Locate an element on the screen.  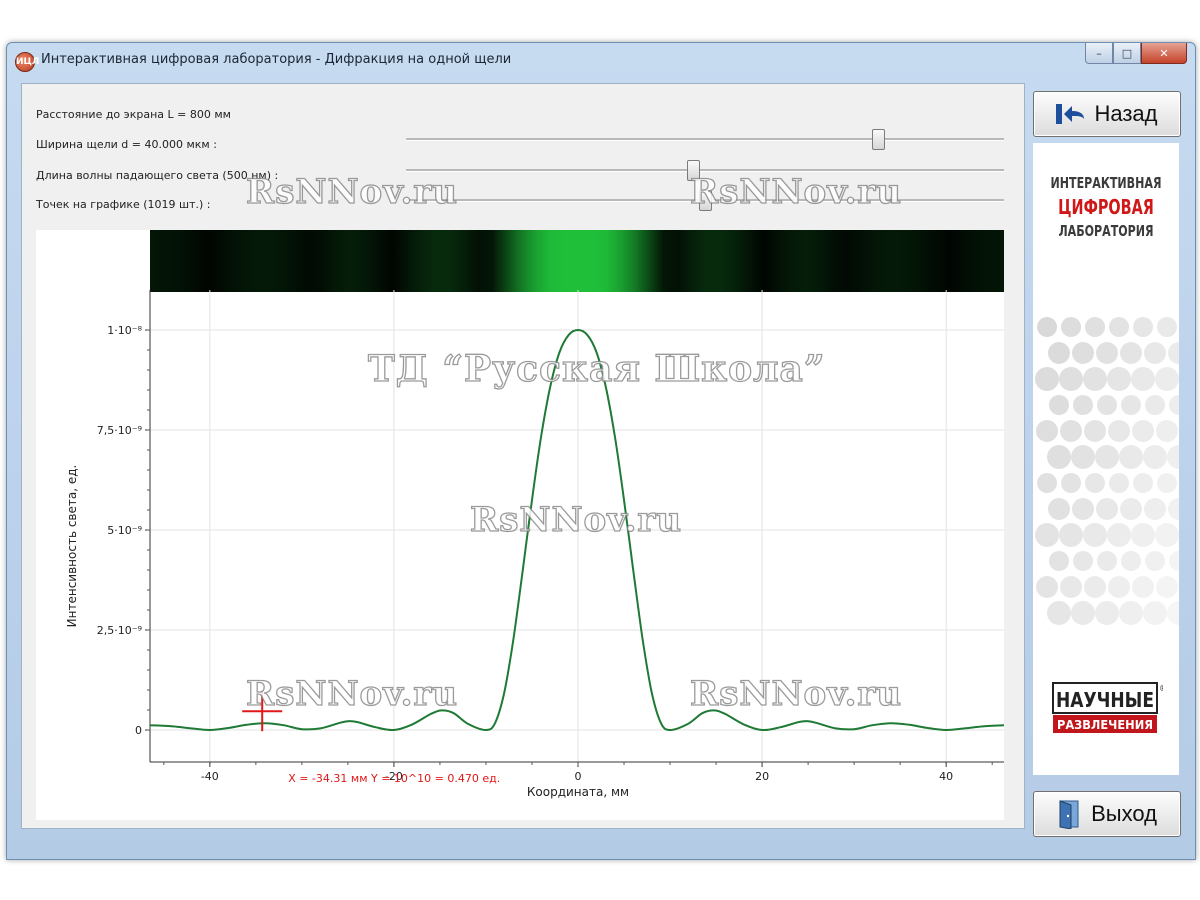
exit-button: Выход is located at coordinates (1107, 814).